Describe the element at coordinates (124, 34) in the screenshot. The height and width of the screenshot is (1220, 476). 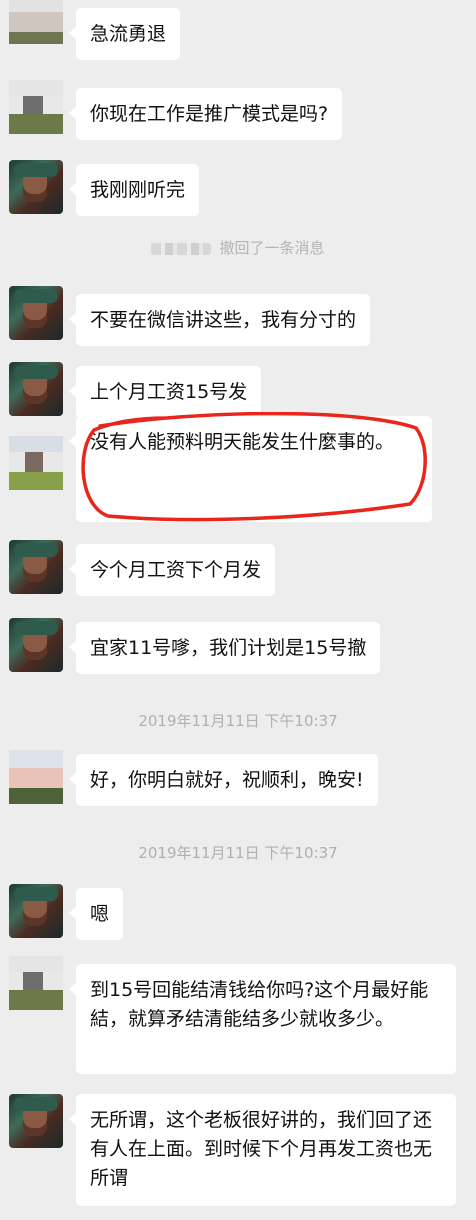
I see `message-bubble: 急流勇退` at that location.